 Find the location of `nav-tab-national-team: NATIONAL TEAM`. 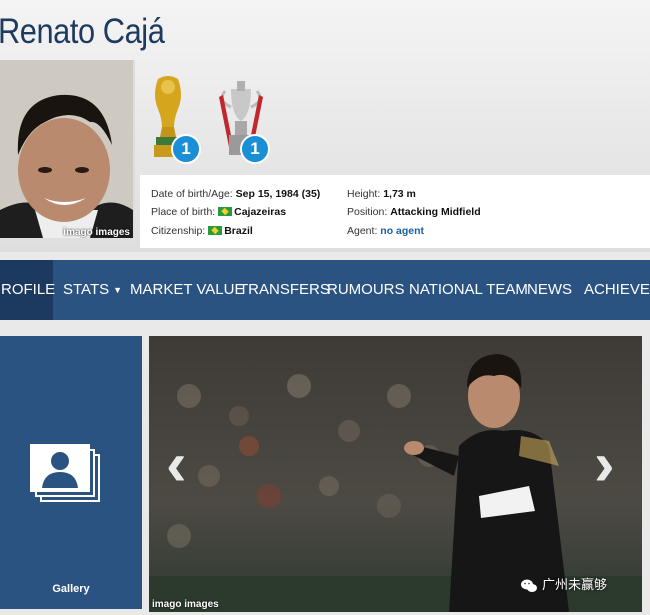

nav-tab-national-team: NATIONAL TEAM is located at coordinates (468, 290).